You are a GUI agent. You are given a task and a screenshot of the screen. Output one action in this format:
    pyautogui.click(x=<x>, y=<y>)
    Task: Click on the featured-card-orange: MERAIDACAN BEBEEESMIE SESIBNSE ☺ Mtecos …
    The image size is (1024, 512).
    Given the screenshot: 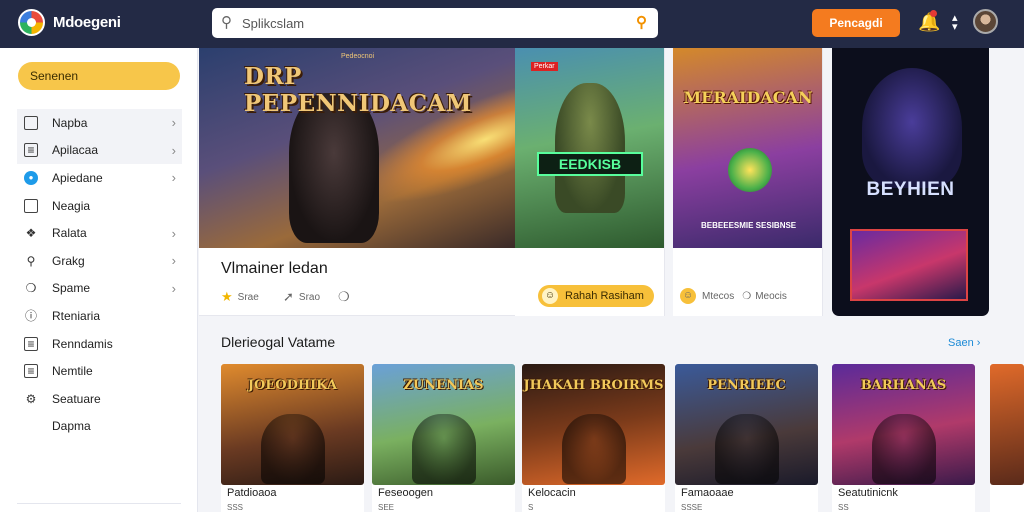 What is the action you would take?
    pyautogui.click(x=748, y=182)
    